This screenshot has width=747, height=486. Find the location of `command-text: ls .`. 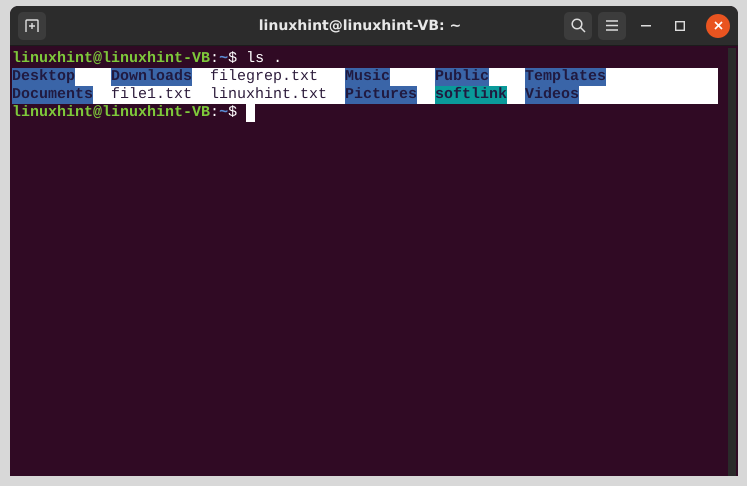

command-text: ls . is located at coordinates (264, 59).